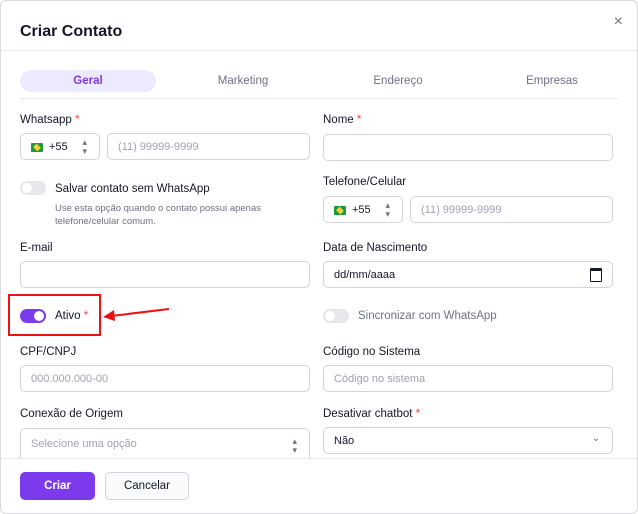 This screenshot has width=638, height=514. Describe the element at coordinates (243, 81) in the screenshot. I see `tab-marketing: Marketing` at that location.